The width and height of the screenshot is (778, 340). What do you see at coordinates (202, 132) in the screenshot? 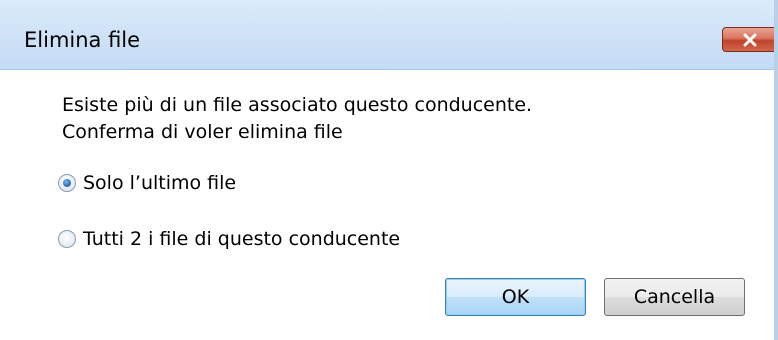
I see `message-line-2: Conferma di voler elimina file` at bounding box center [202, 132].